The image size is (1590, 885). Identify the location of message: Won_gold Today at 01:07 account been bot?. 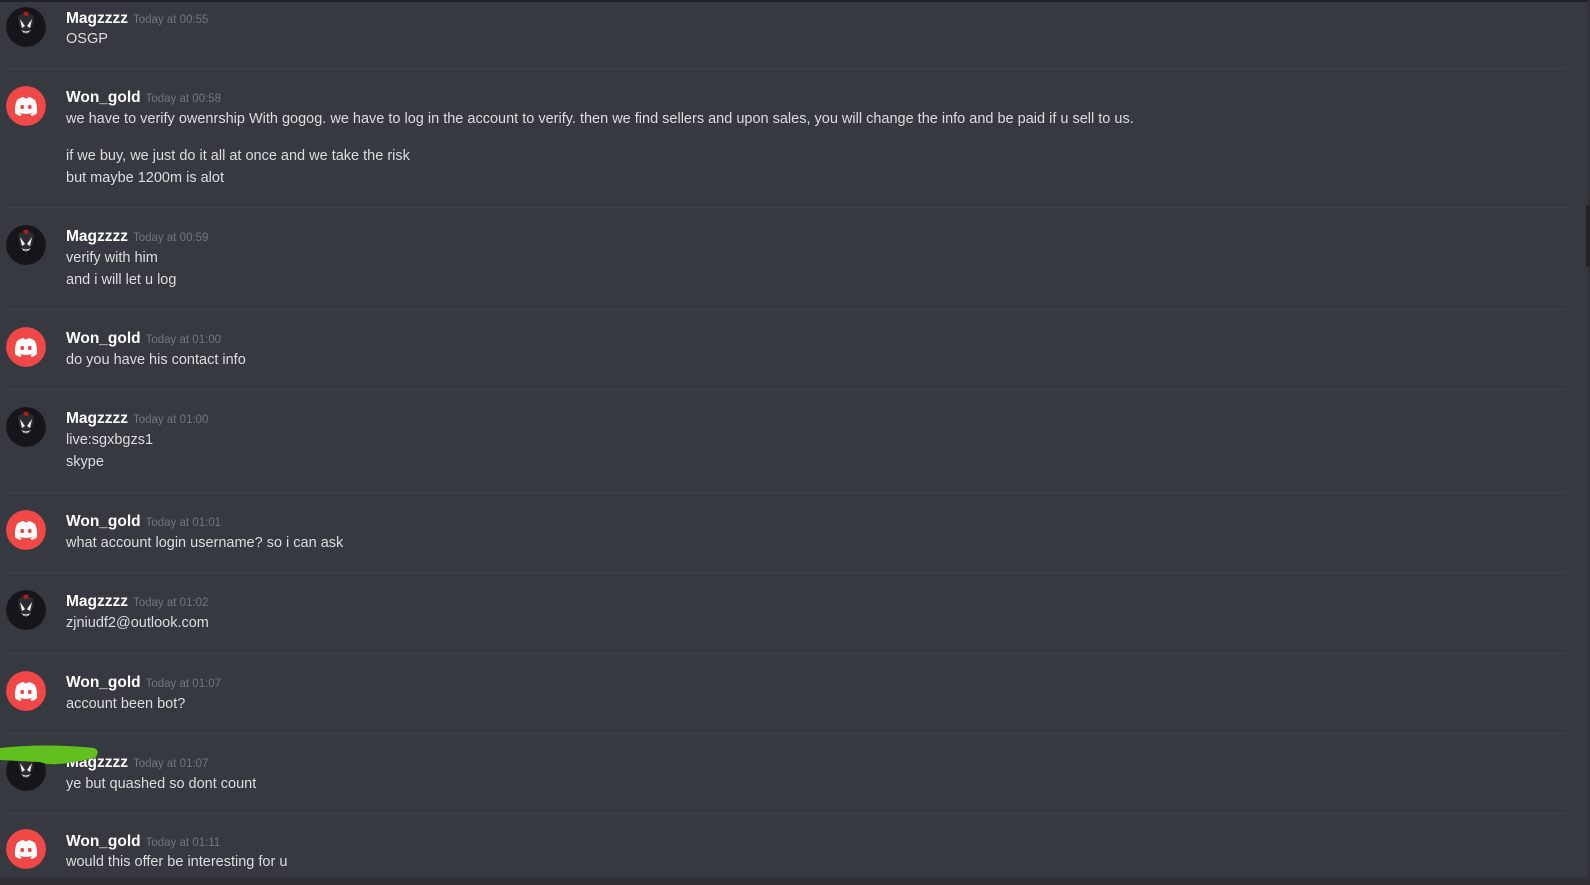
(783, 694).